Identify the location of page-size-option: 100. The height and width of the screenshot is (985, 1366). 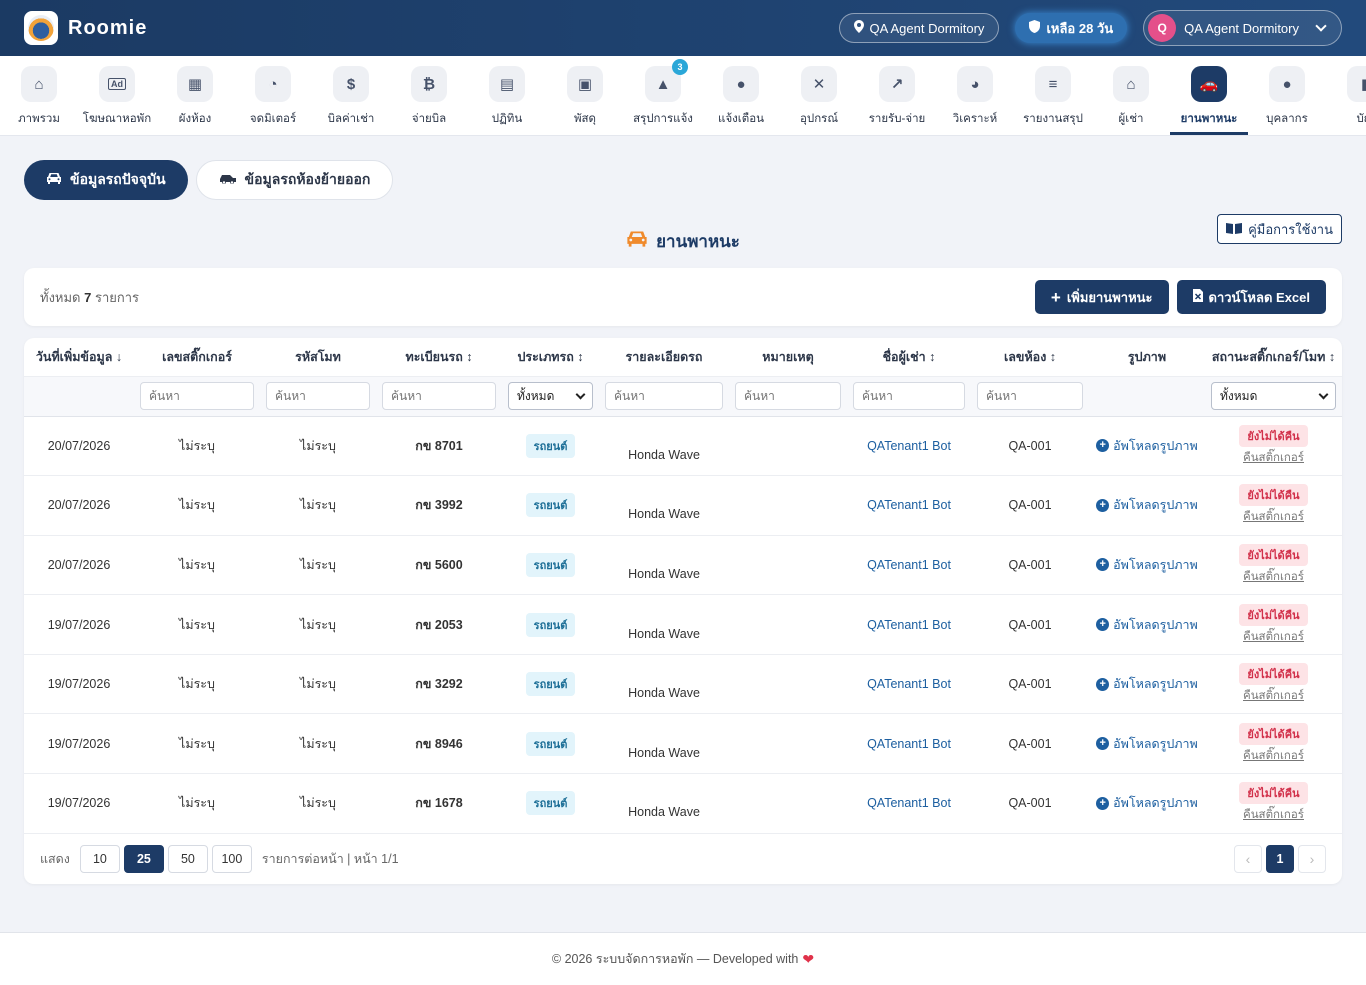
(231, 858).